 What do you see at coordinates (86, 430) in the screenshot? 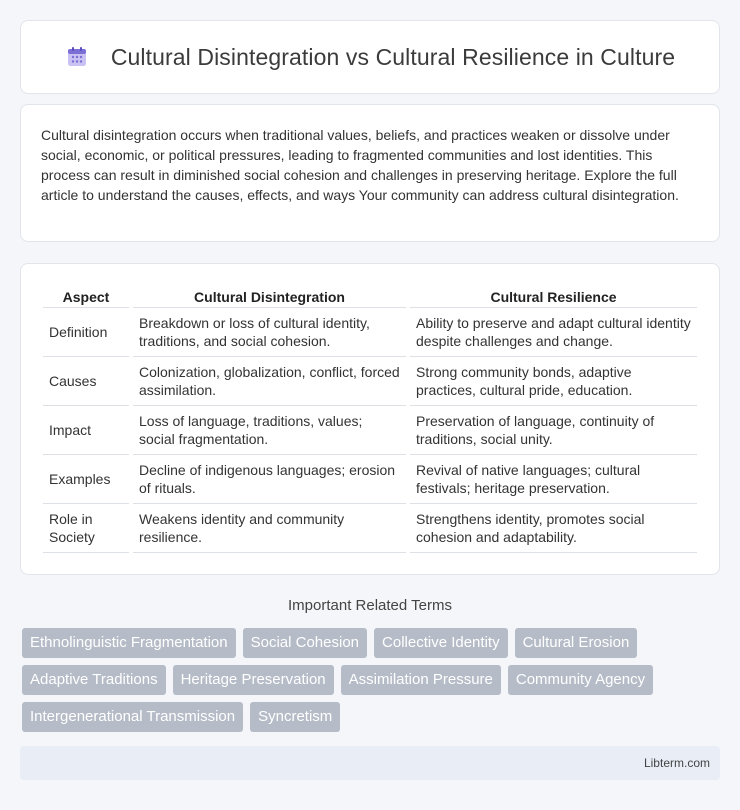
I see `row-aspect: Impact` at bounding box center [86, 430].